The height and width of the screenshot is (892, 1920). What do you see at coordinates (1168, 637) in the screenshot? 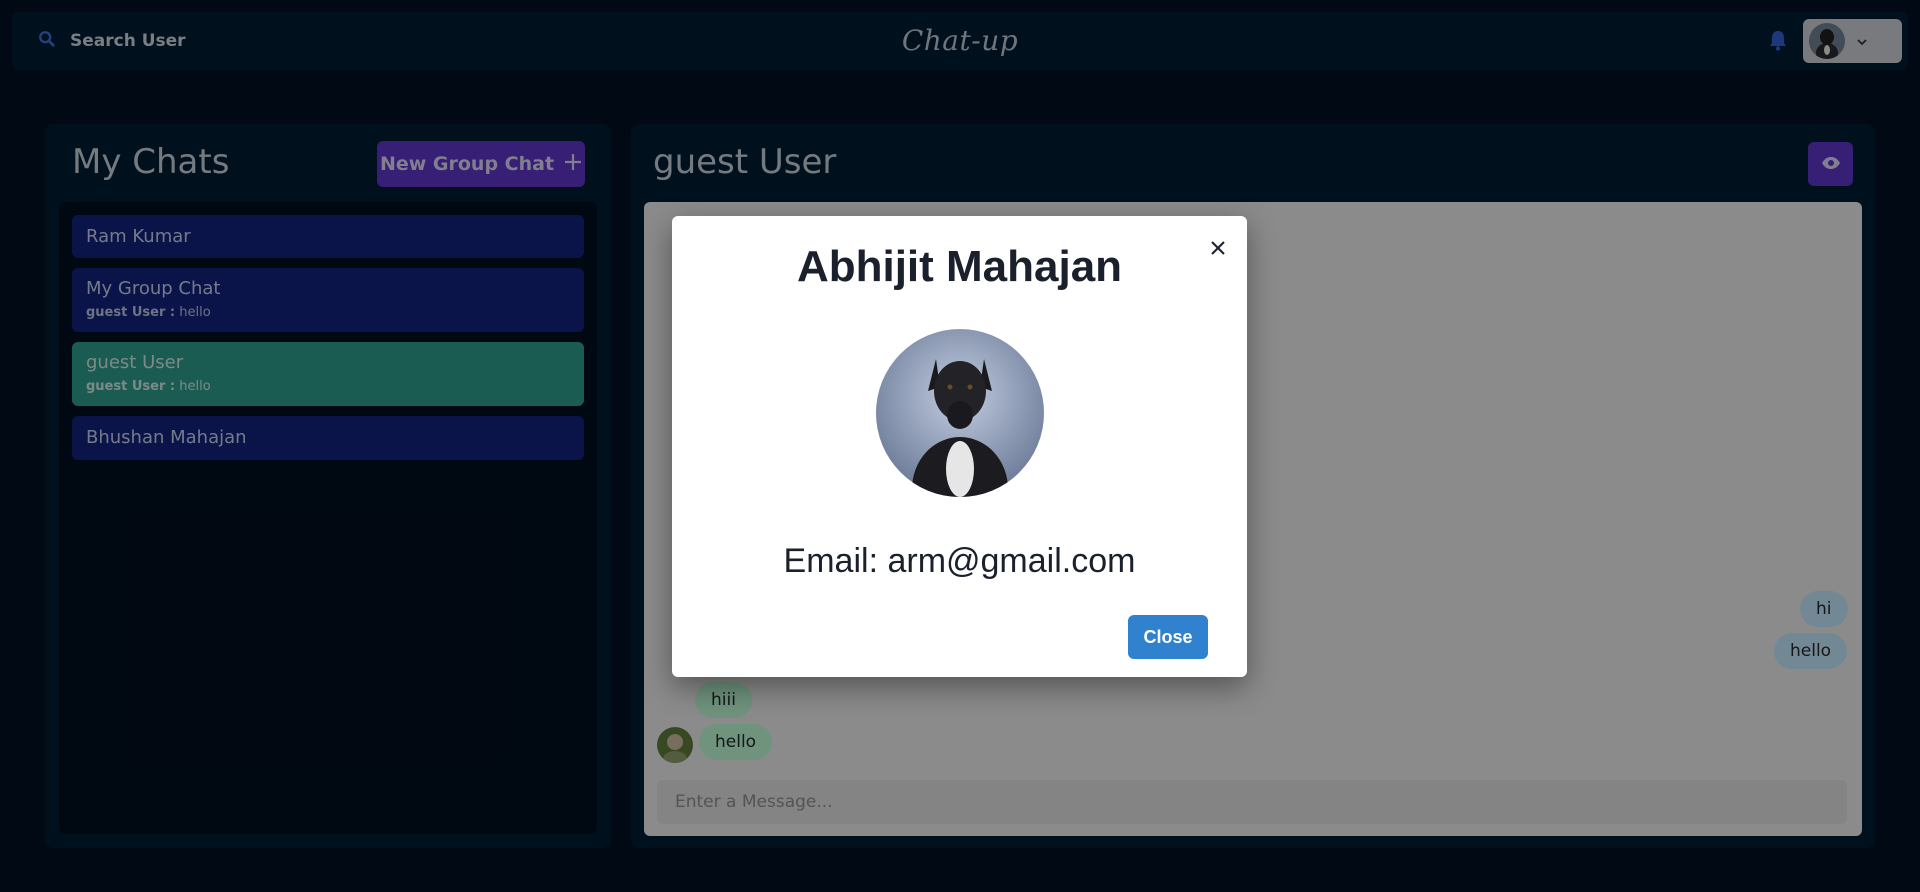
I see `close-button: Close` at bounding box center [1168, 637].